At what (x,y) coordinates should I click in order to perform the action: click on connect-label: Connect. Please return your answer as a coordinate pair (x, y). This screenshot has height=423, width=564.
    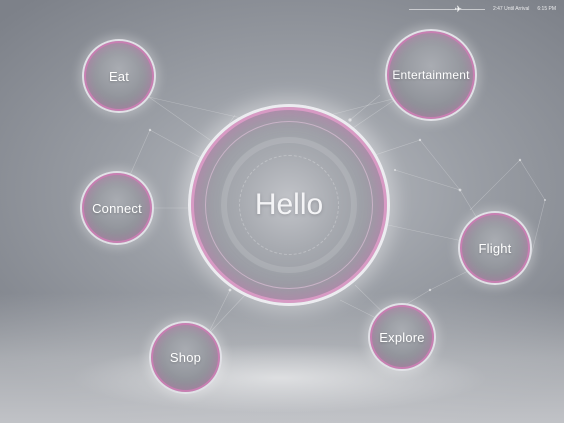
    Looking at the image, I should click on (117, 208).